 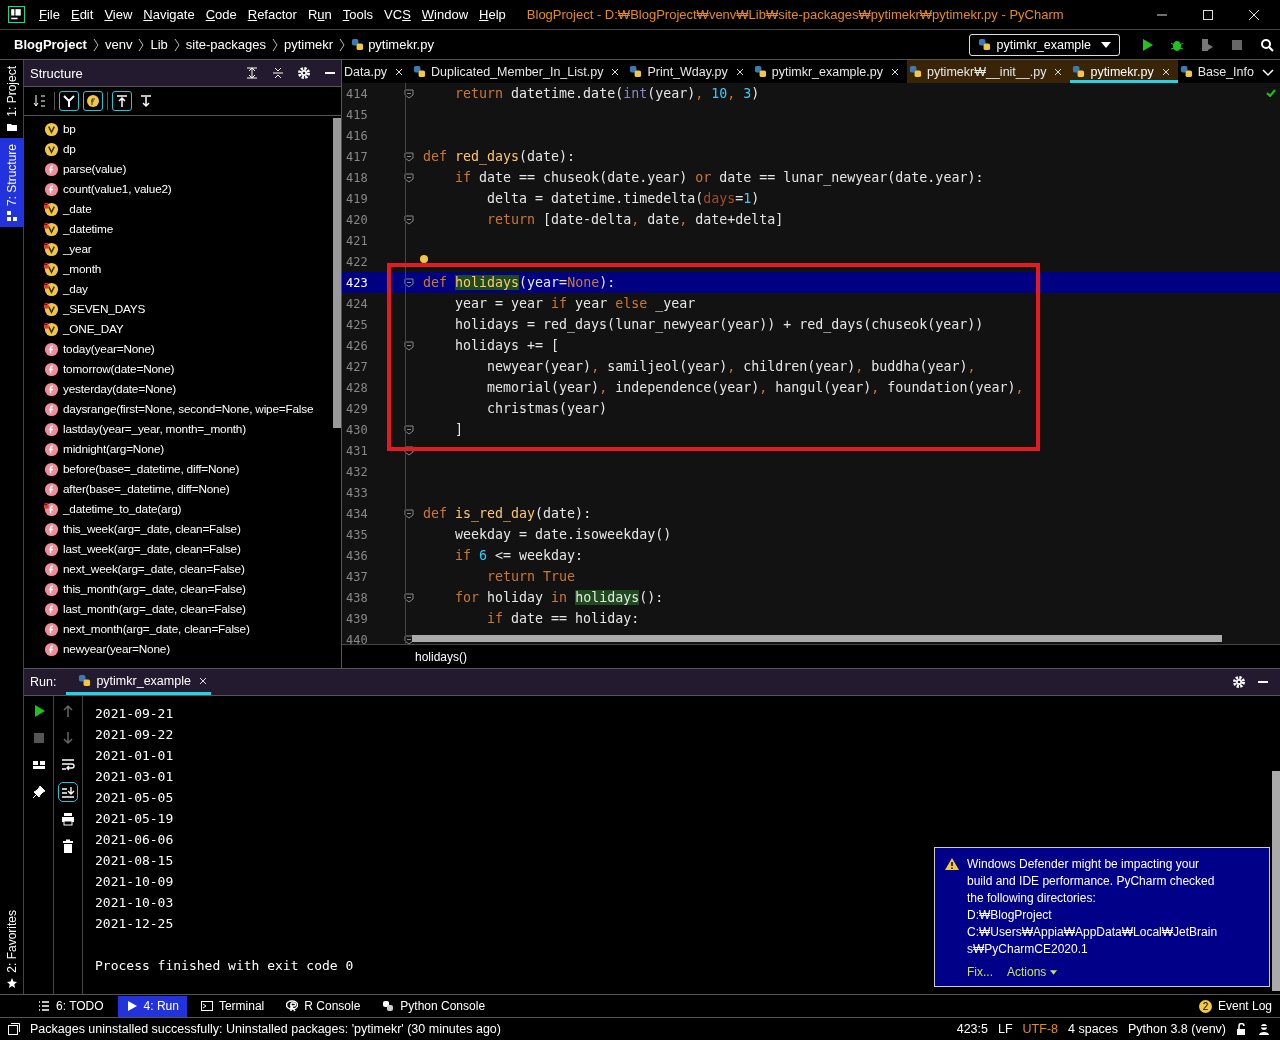 What do you see at coordinates (154, 569) in the screenshot?
I see `structure-item: next_week(arg=_date, clean=False)` at bounding box center [154, 569].